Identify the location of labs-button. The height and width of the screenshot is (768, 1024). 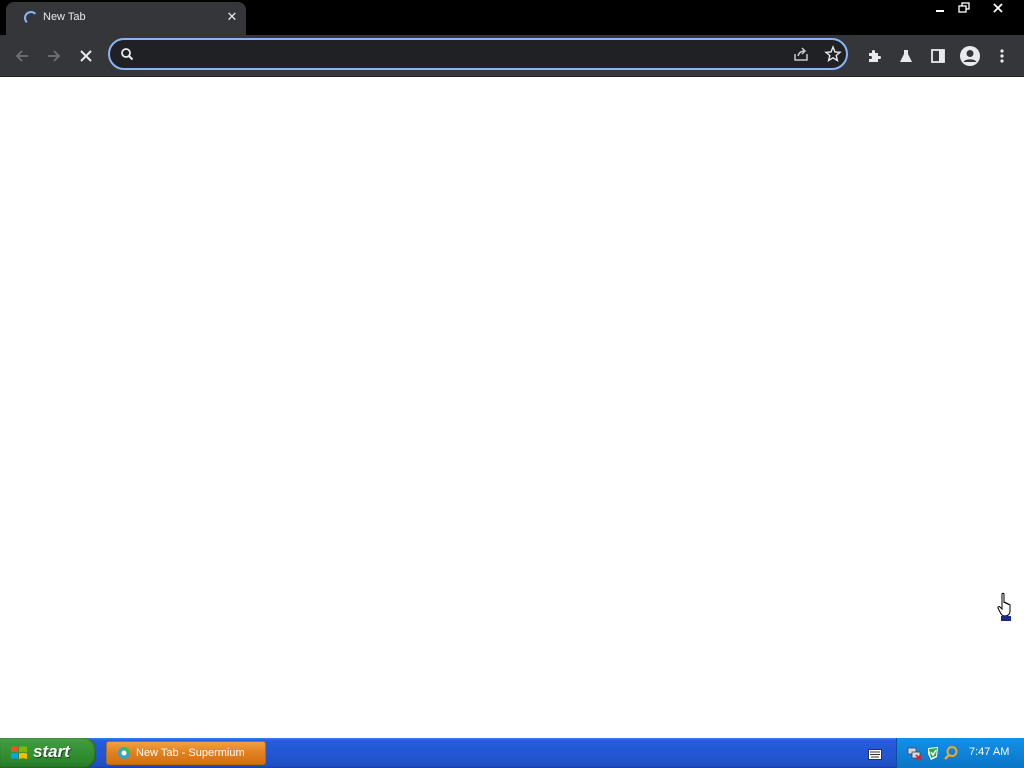
(906, 56).